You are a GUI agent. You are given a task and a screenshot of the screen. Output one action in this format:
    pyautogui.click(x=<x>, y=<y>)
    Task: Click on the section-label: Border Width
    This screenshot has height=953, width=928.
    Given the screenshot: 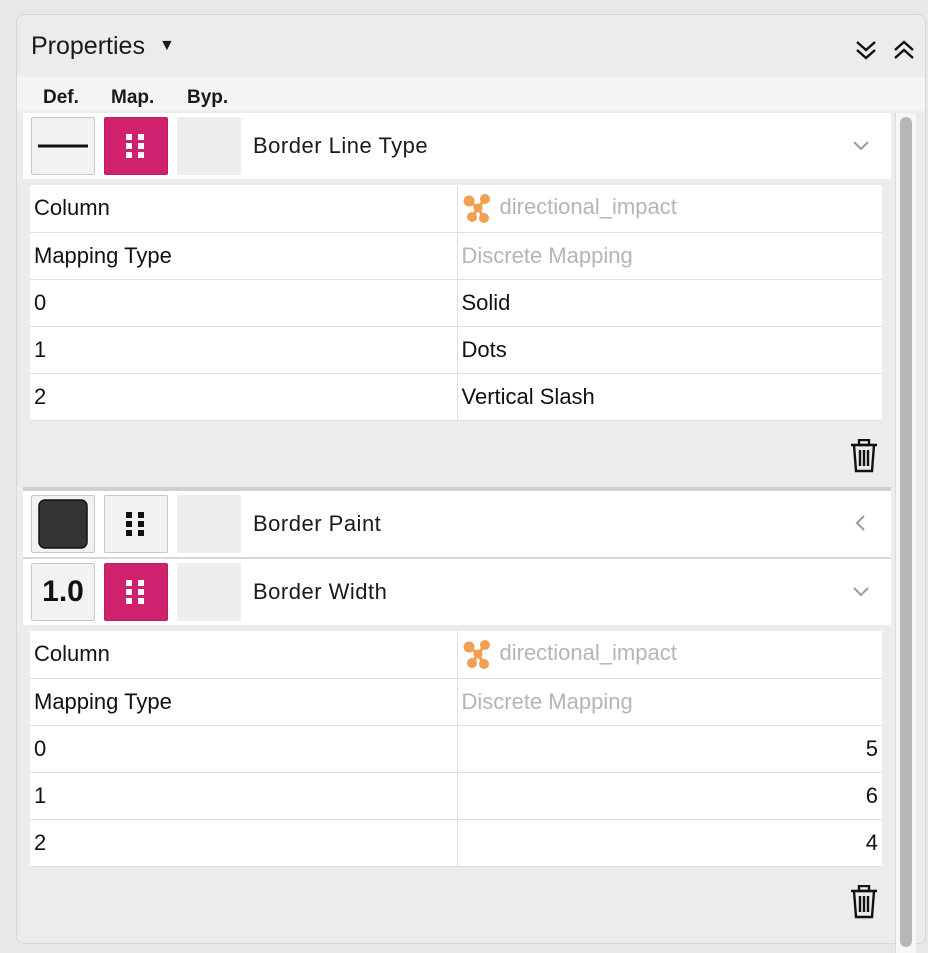 What is the action you would take?
    pyautogui.click(x=320, y=591)
    